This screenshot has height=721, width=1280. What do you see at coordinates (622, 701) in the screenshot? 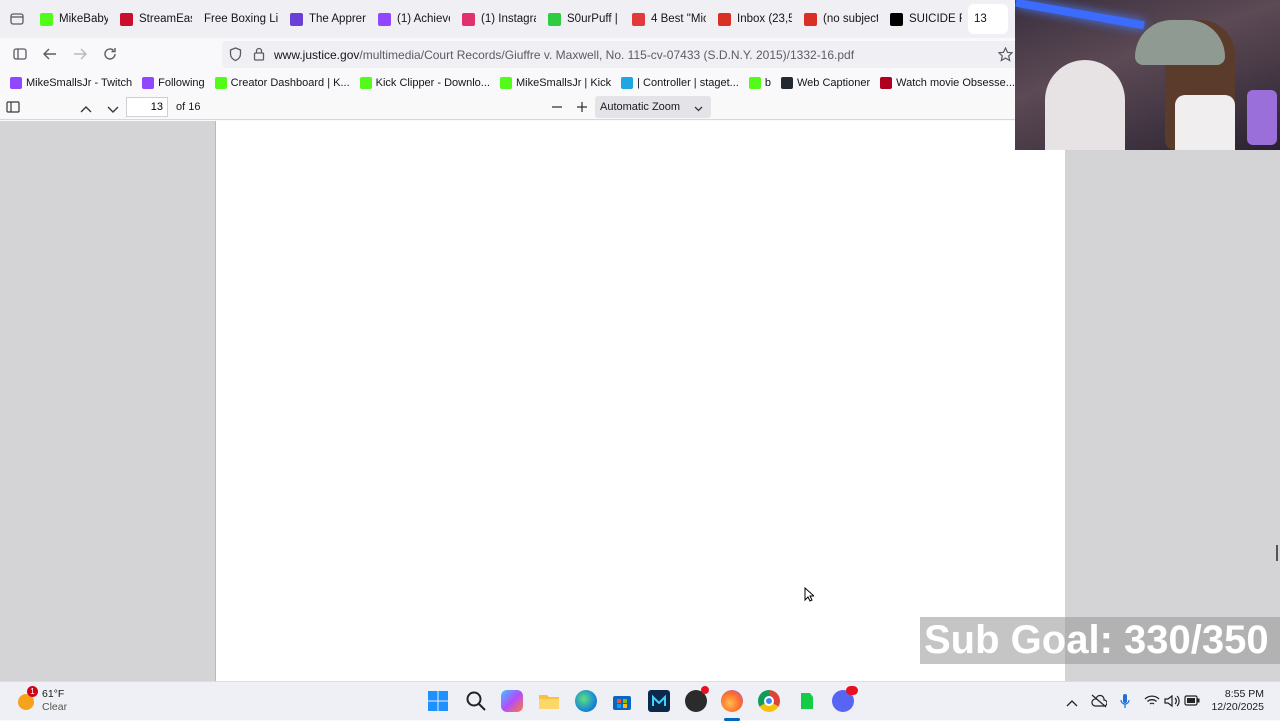
I see `store-icon` at bounding box center [622, 701].